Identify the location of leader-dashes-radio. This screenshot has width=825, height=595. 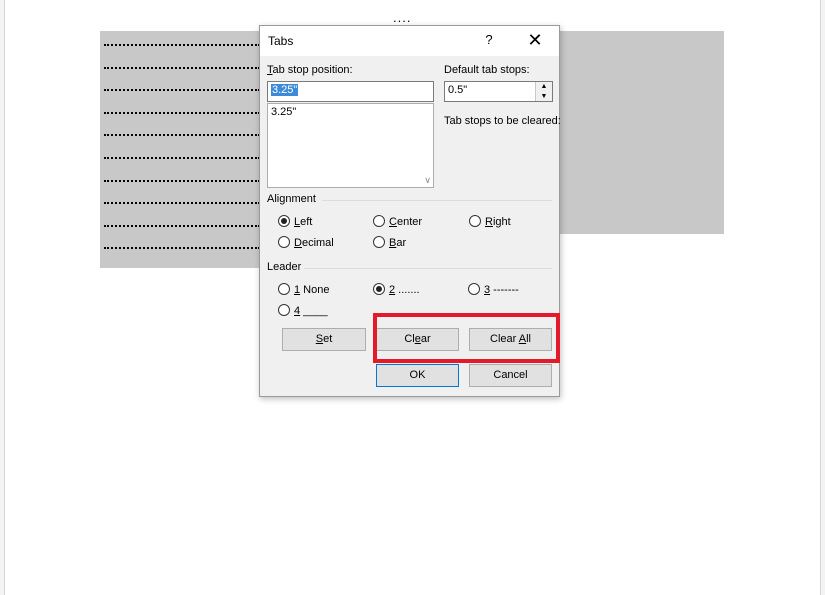
(474, 289).